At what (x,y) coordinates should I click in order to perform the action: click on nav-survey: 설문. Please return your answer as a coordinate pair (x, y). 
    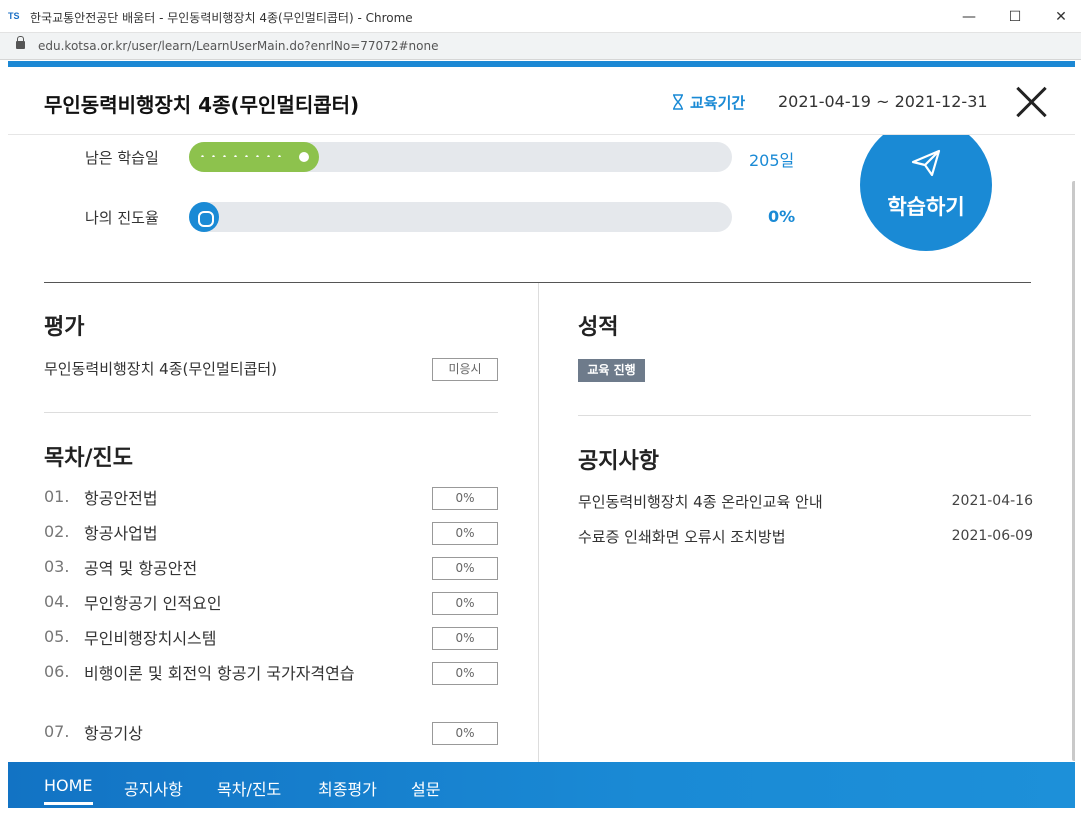
    Looking at the image, I should click on (425, 788).